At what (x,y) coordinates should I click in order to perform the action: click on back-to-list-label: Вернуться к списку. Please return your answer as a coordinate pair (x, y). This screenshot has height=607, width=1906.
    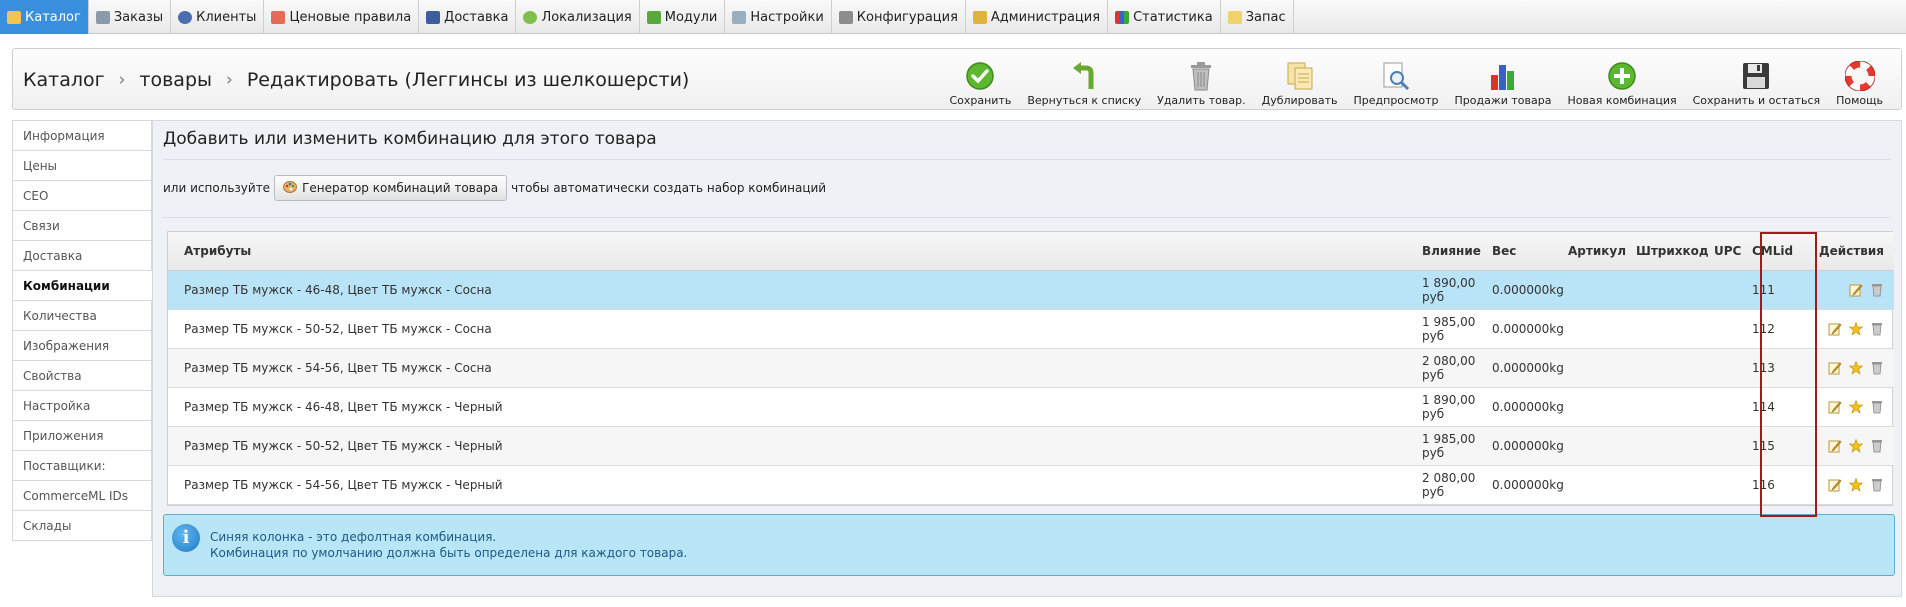
    Looking at the image, I should click on (1084, 100).